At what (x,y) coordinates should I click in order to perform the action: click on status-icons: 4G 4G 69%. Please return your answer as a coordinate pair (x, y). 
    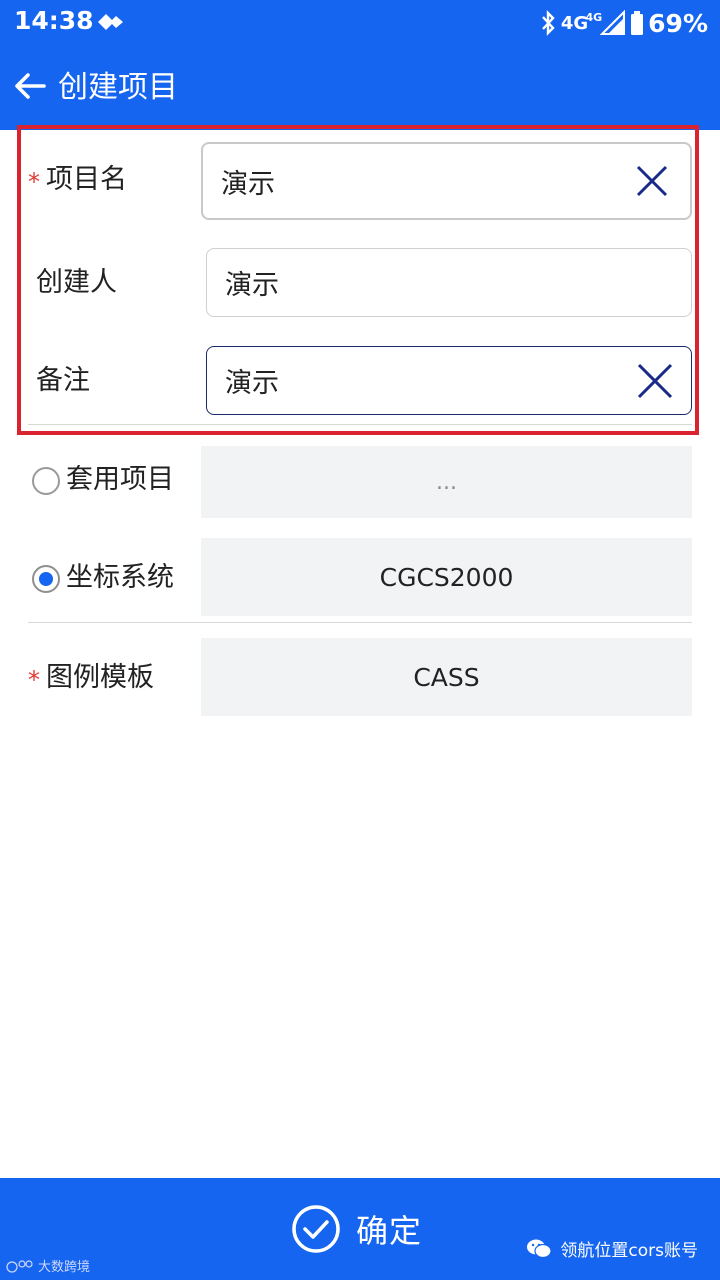
    Looking at the image, I should click on (623, 23).